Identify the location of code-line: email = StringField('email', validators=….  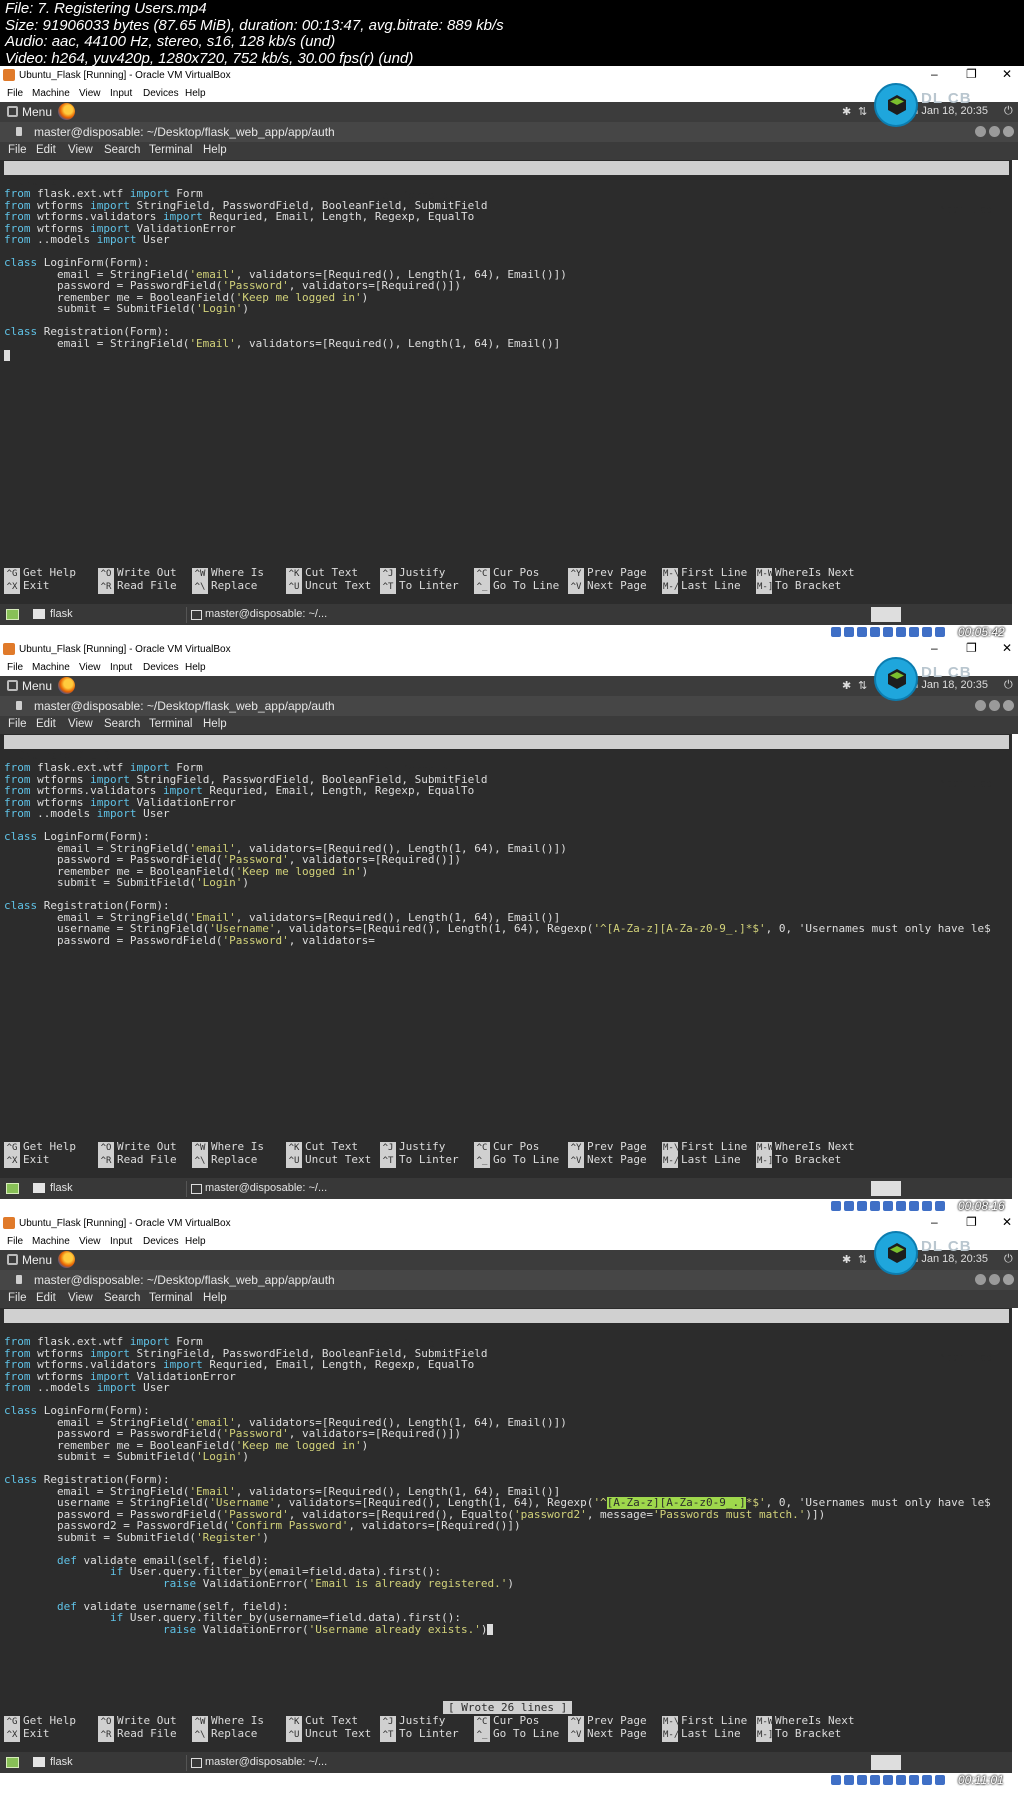
(285, 1422).